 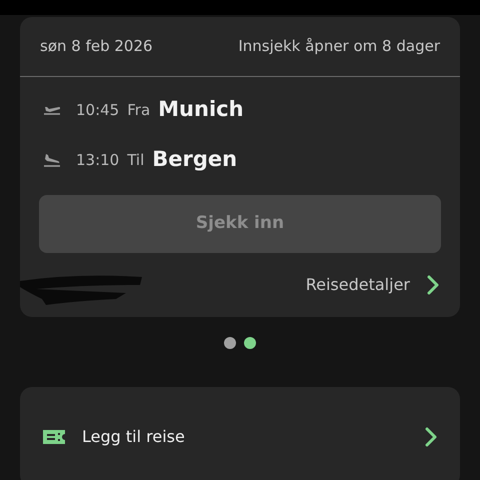 I want to click on direction-label: Fra, so click(x=138, y=110).